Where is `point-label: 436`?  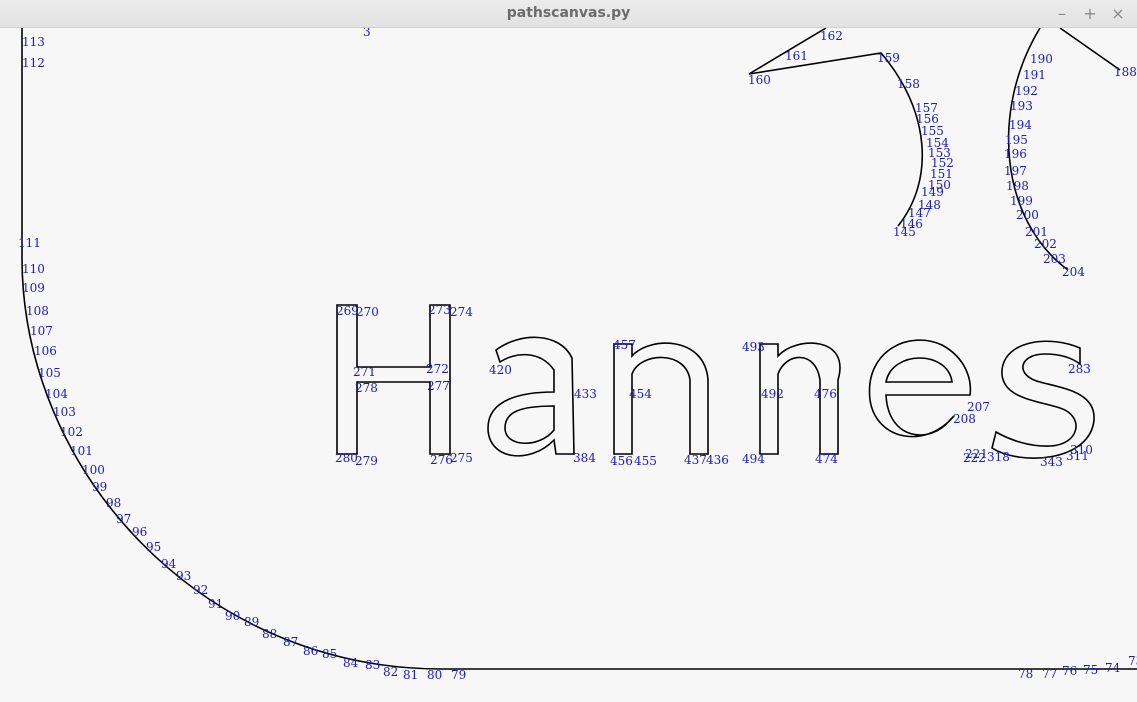
point-label: 436 is located at coordinates (717, 460).